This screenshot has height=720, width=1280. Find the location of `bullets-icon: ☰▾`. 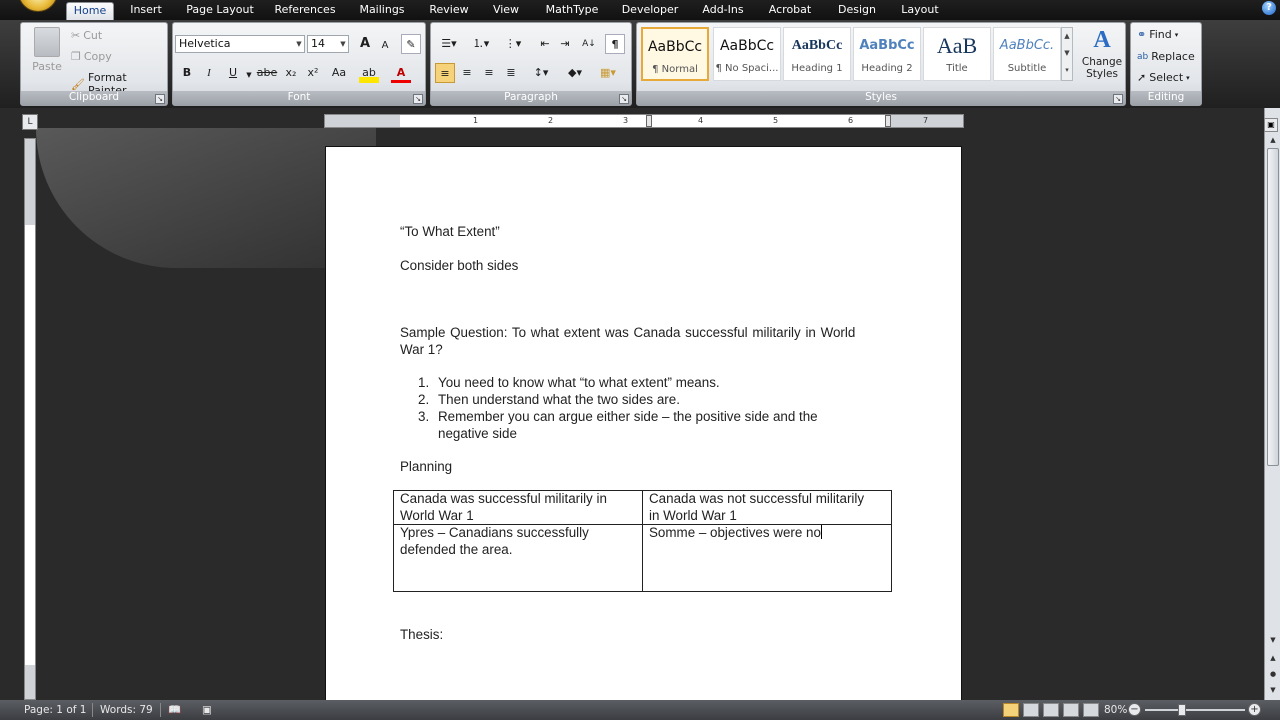

bullets-icon: ☰▾ is located at coordinates (449, 44).